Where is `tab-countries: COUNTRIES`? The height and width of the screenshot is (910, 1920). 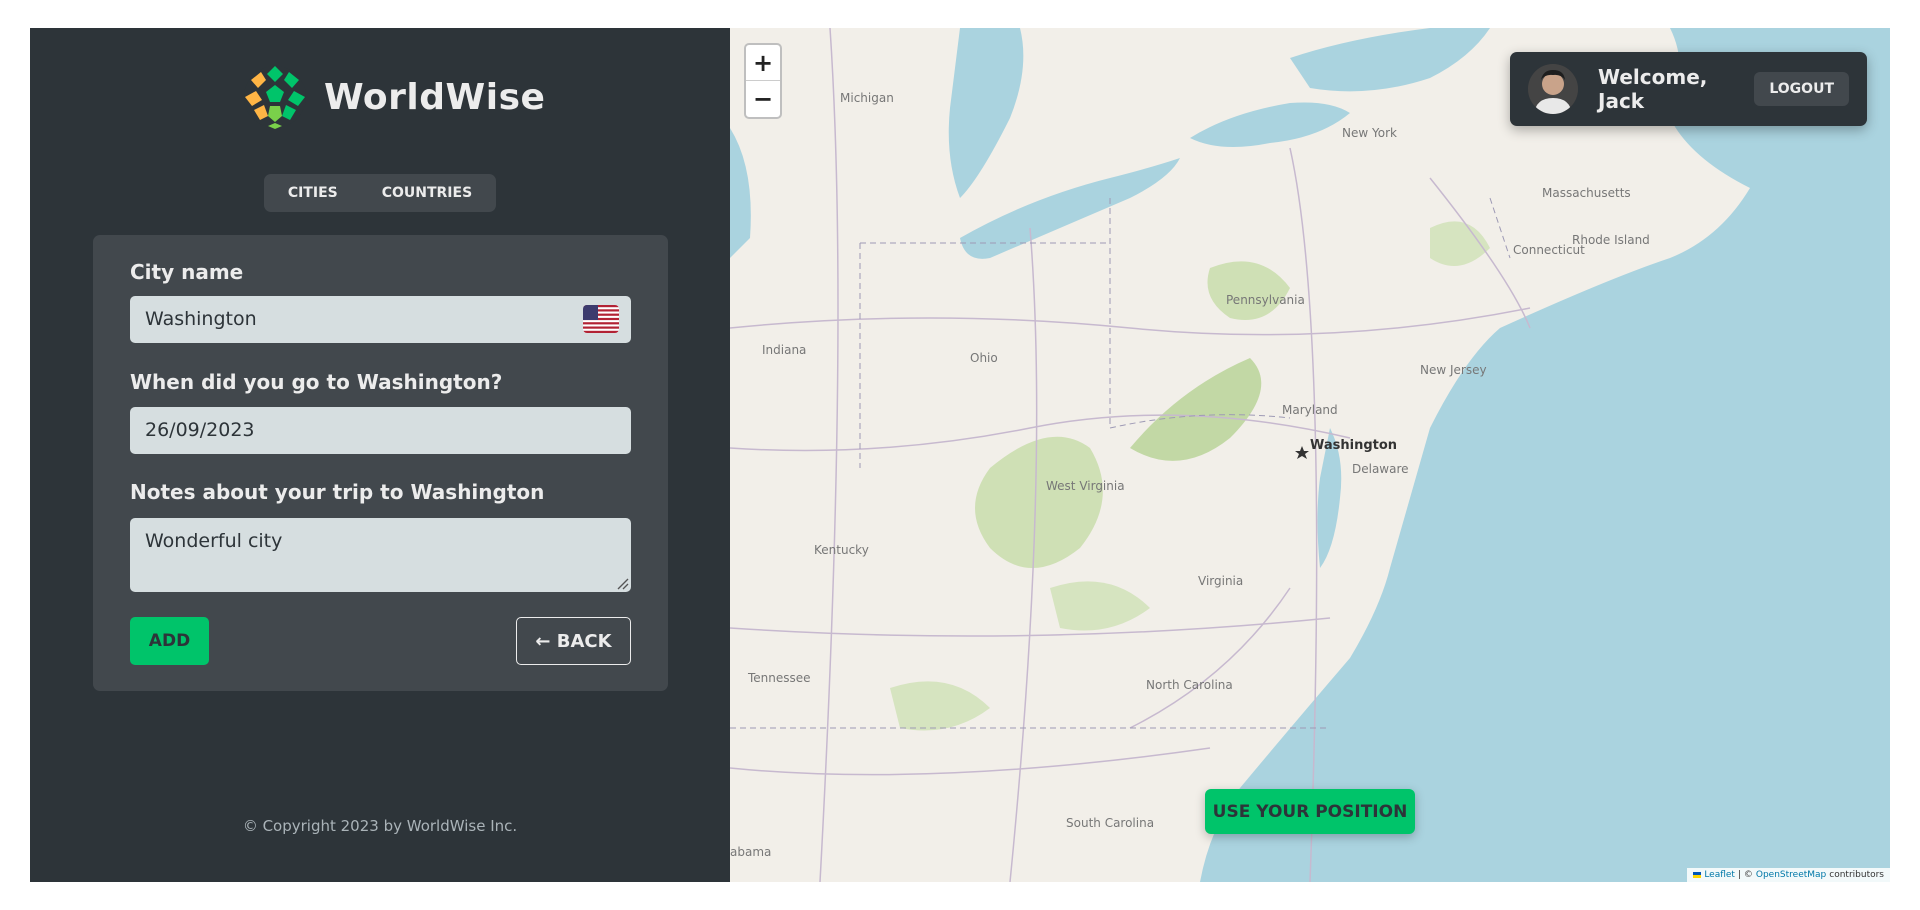 tab-countries: COUNTRIES is located at coordinates (427, 193).